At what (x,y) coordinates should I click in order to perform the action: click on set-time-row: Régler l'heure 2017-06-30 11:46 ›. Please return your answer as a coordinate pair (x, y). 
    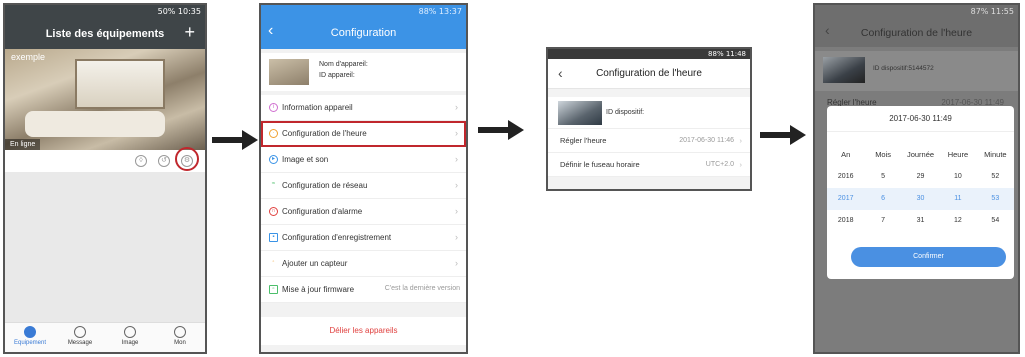
    Looking at the image, I should click on (649, 141).